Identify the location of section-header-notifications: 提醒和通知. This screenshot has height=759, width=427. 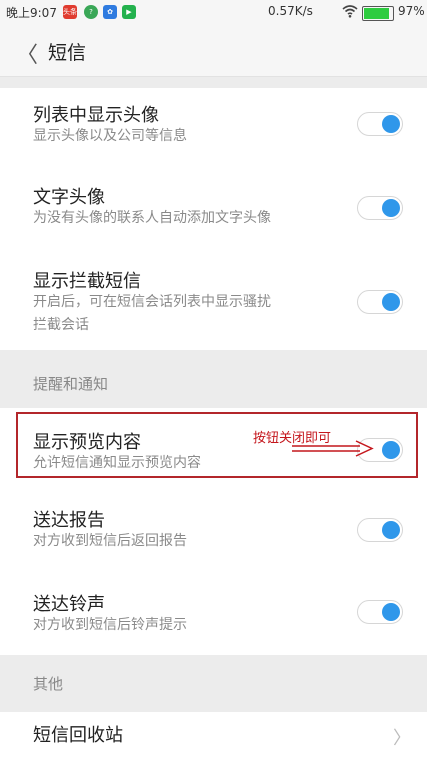
(71, 384).